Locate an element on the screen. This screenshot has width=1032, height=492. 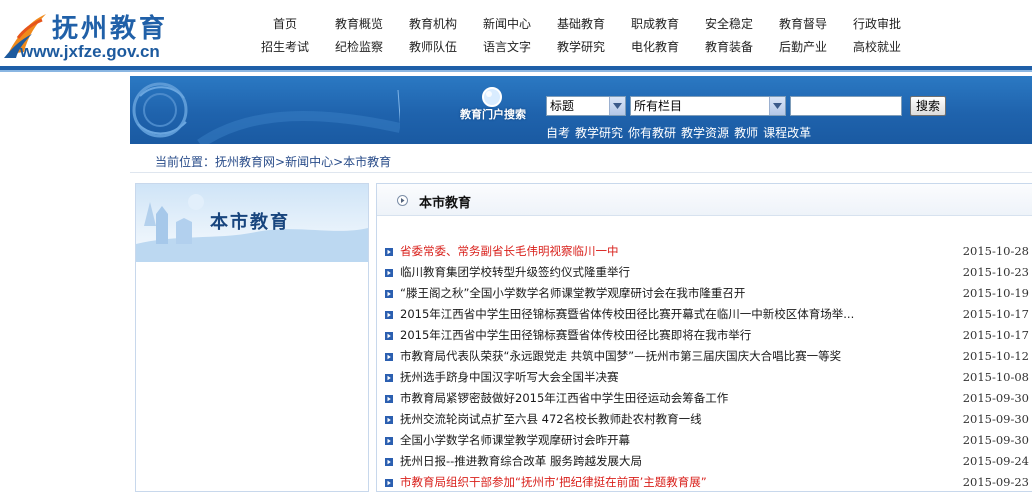
nav-item-supervision: 教育督导 is located at coordinates (803, 23).